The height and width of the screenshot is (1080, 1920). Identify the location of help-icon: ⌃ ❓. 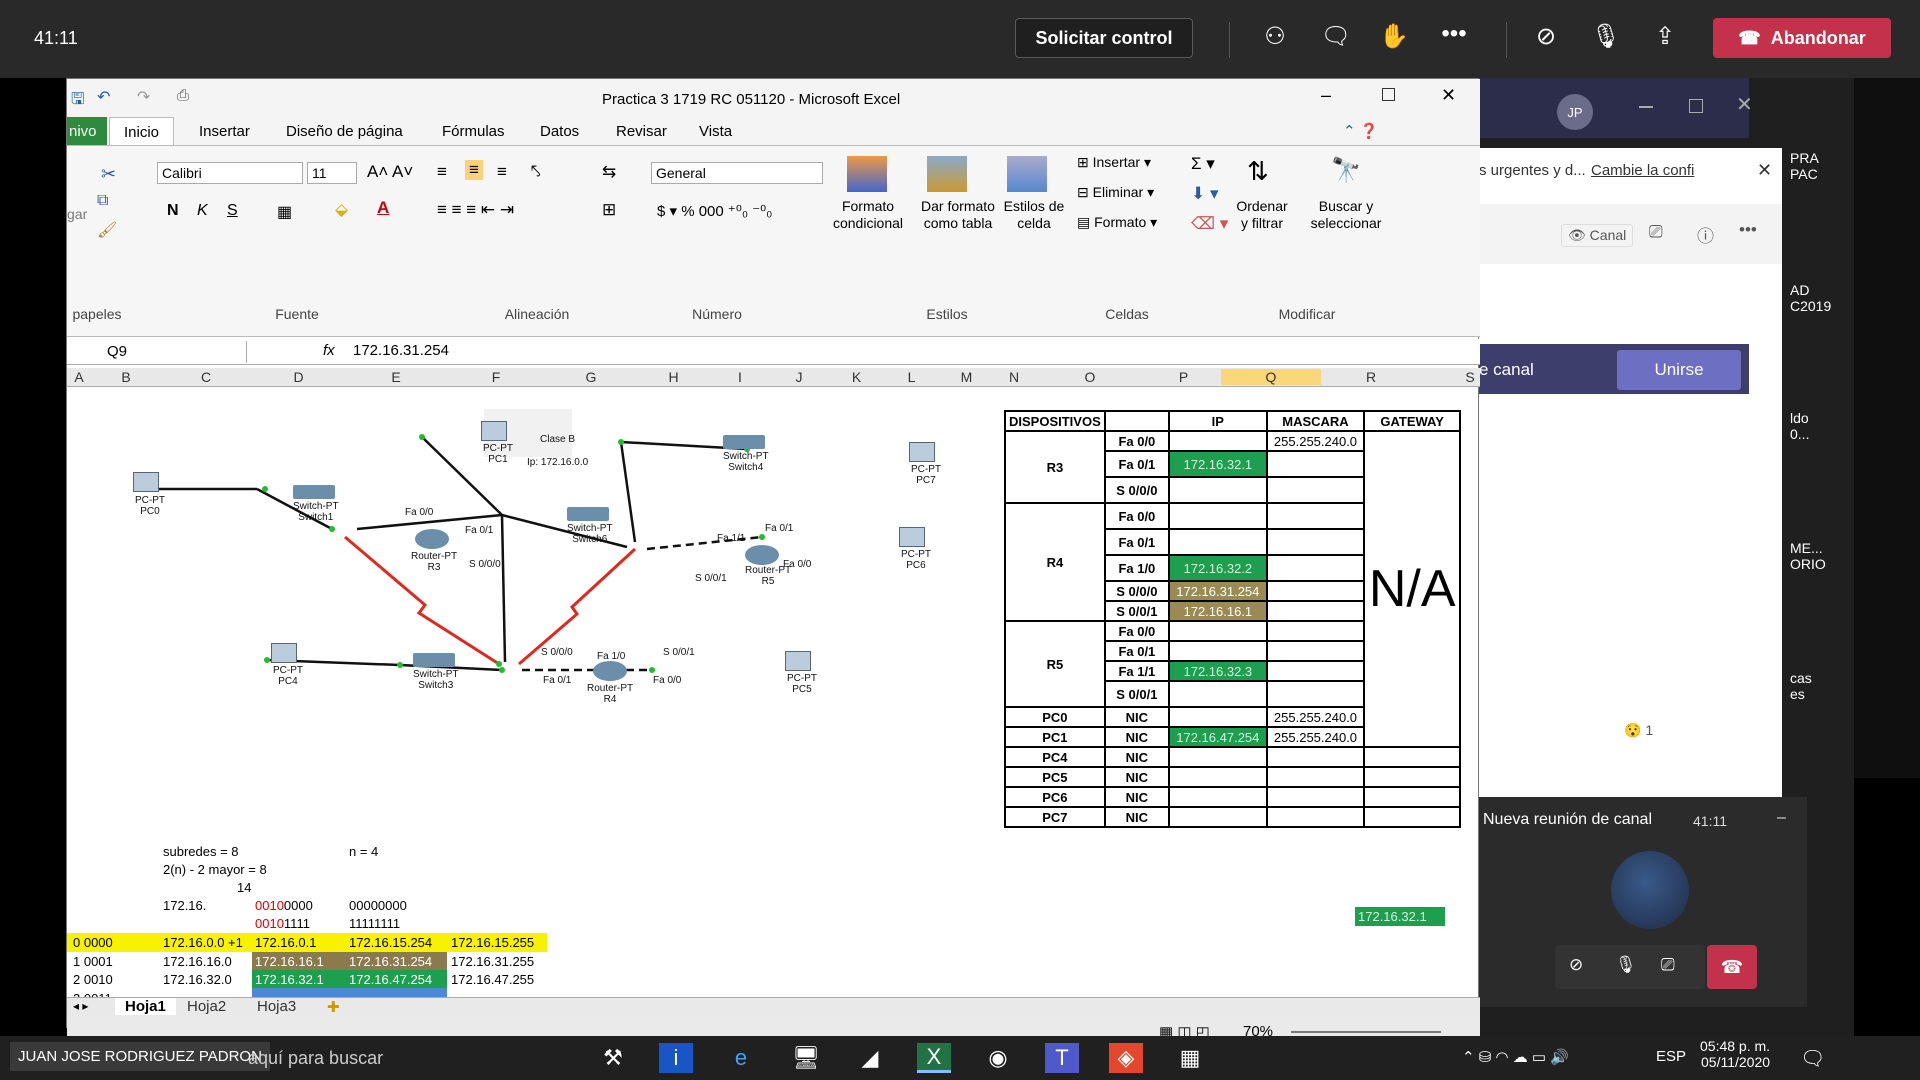
(1360, 131).